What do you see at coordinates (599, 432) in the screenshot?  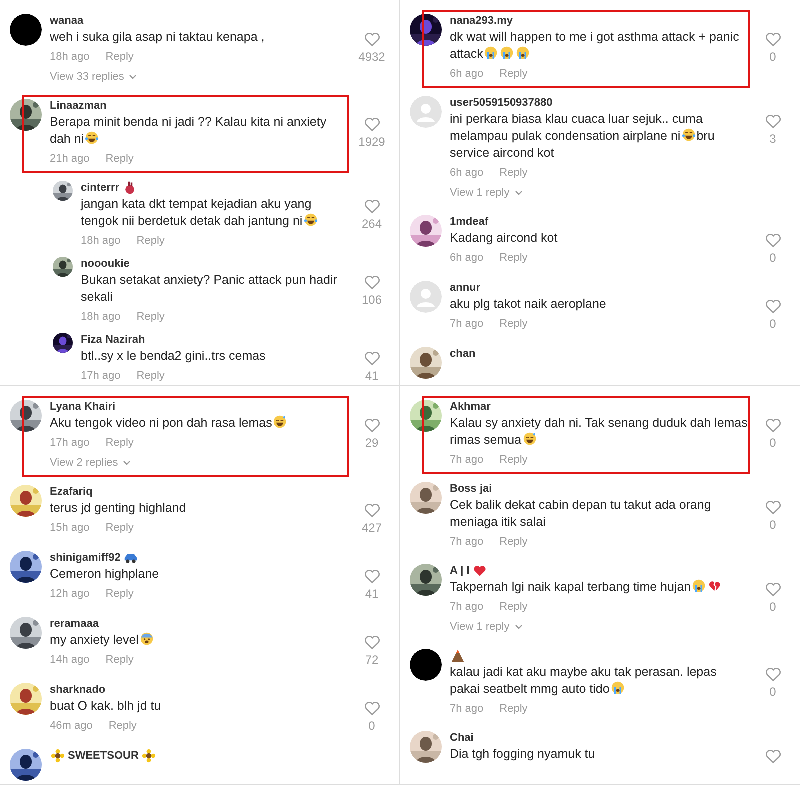 I see `comment-text: Kalau sy anxiety dah ni. Tak senang duduk dah lemas rimas semua` at bounding box center [599, 432].